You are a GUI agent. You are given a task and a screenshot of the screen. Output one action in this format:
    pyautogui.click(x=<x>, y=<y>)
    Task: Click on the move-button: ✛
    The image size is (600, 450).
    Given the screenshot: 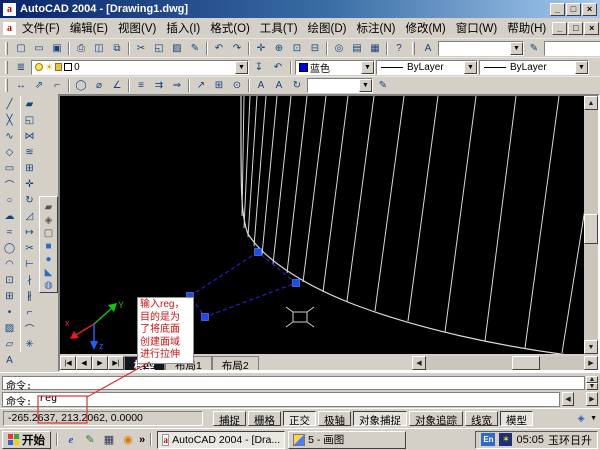 What is the action you would take?
    pyautogui.click(x=29, y=184)
    